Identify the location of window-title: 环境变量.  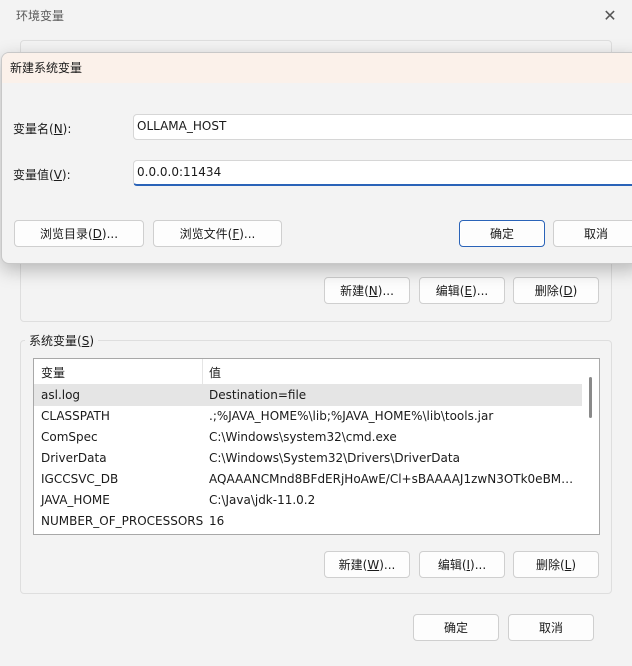
(40, 16).